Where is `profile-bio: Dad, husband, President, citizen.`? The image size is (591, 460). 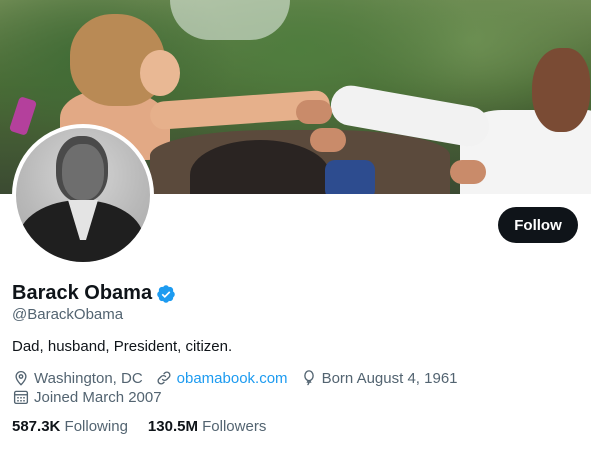
profile-bio: Dad, husband, President, citizen. is located at coordinates (122, 346).